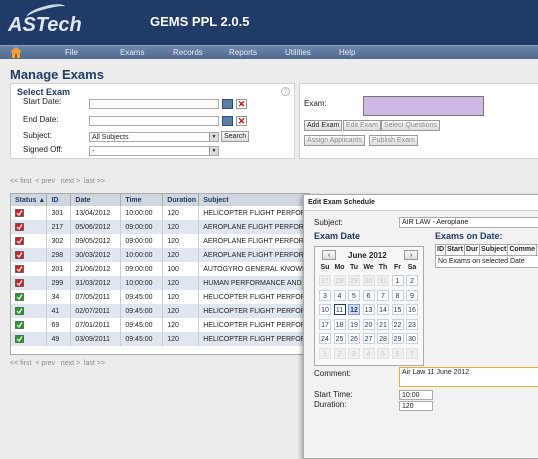 The image size is (538, 459). What do you see at coordinates (468, 377) in the screenshot?
I see `comment-input: Air Law 11 June 2012` at bounding box center [468, 377].